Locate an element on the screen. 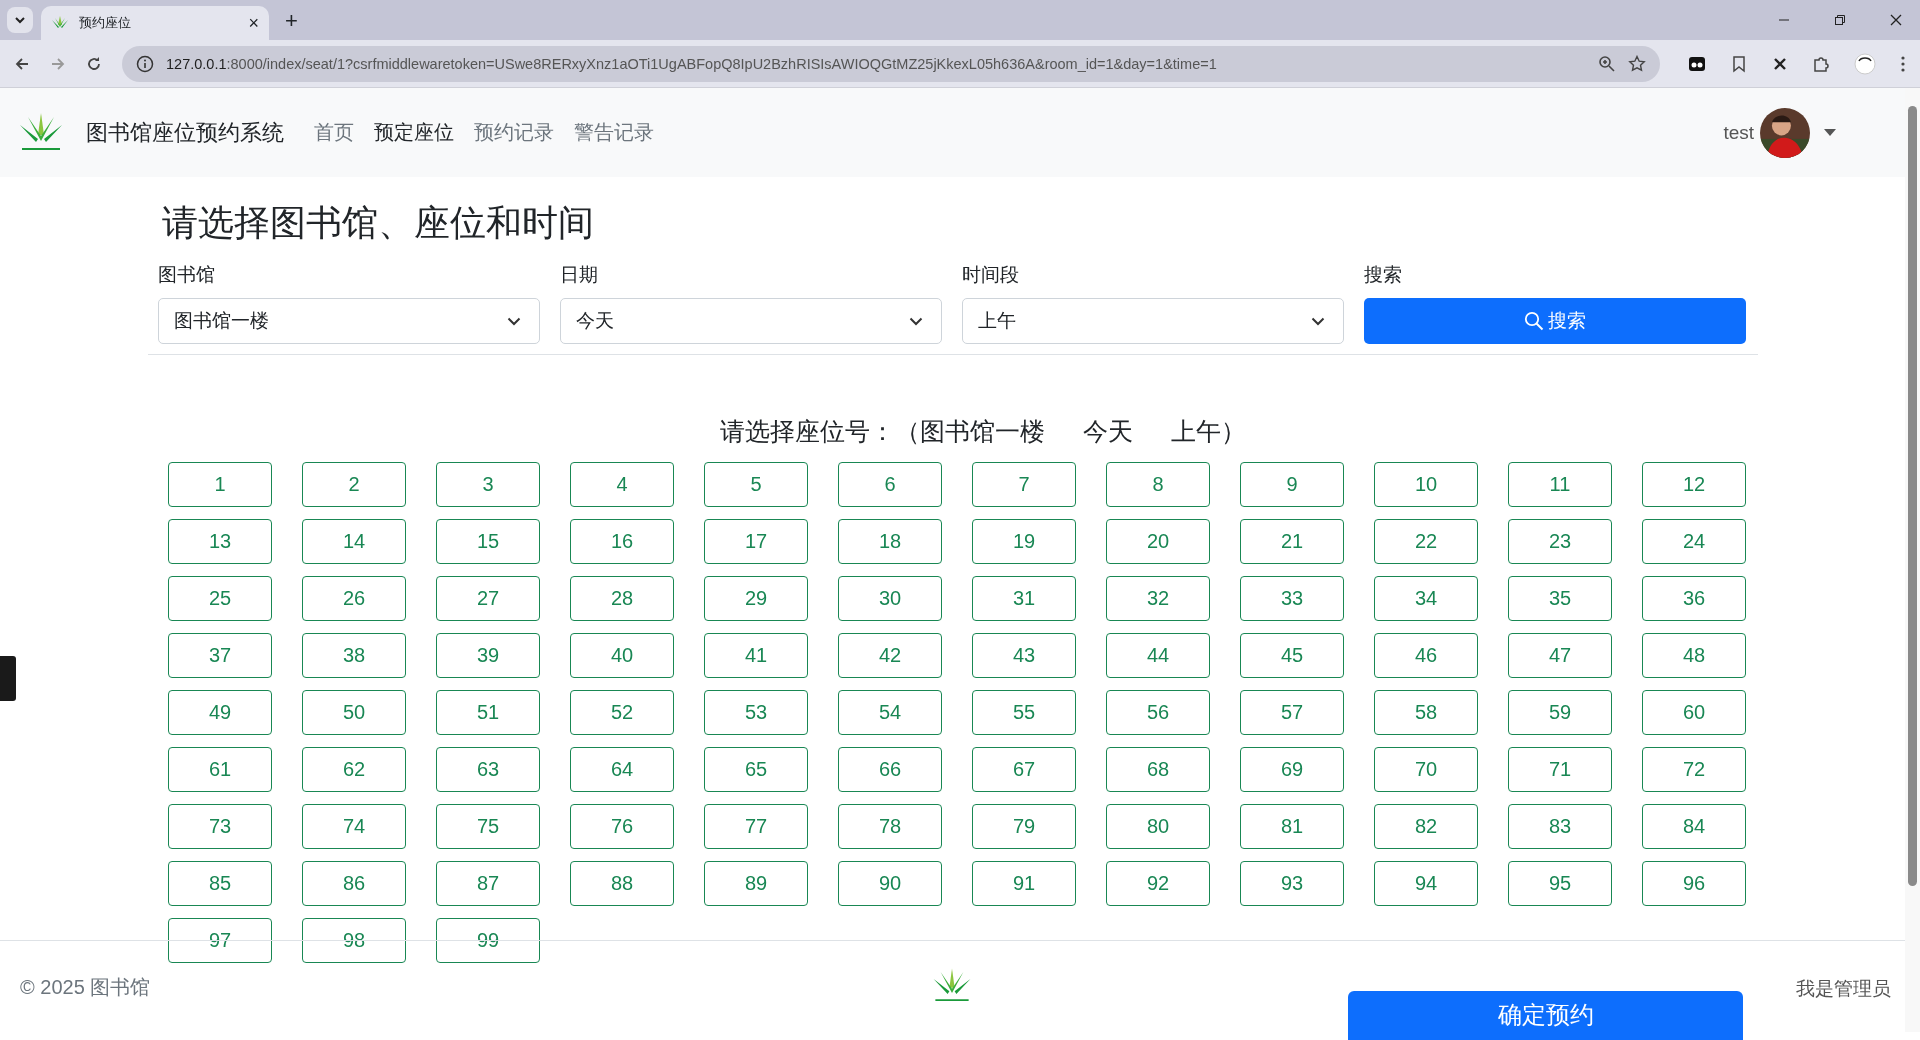 The image size is (1920, 1040). caret-icon is located at coordinates (1830, 132).